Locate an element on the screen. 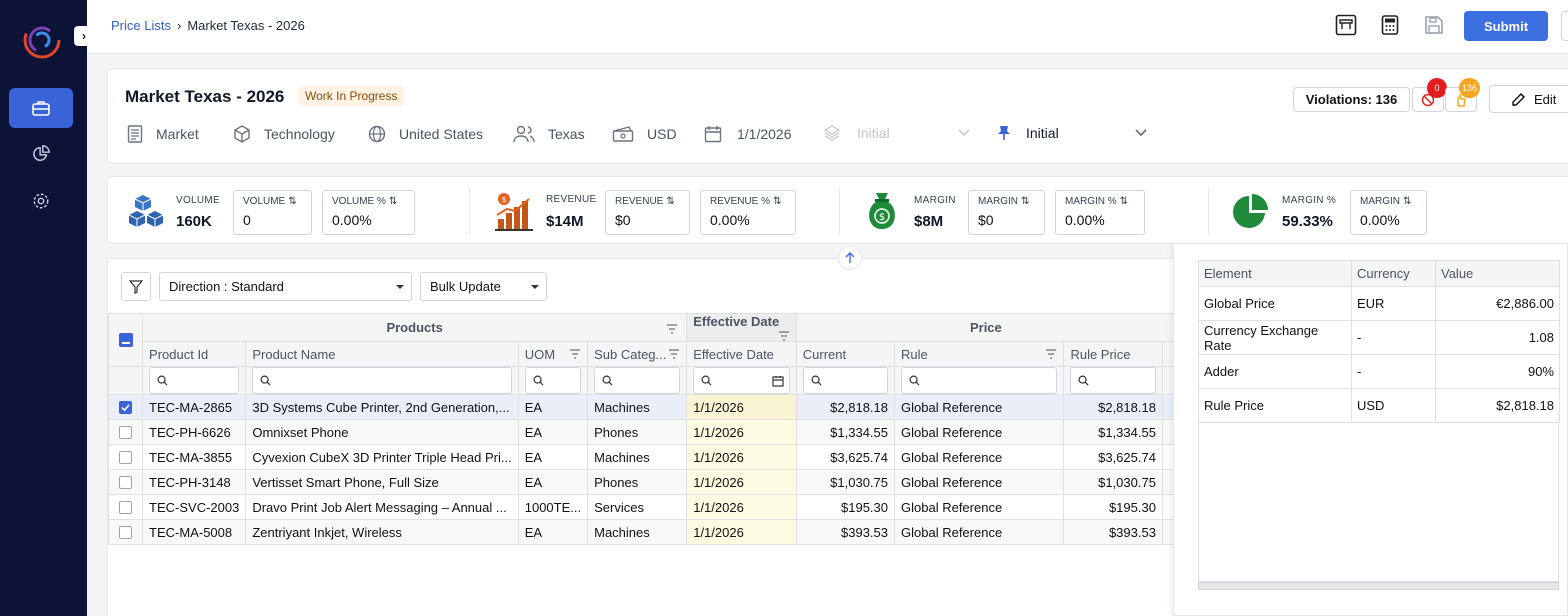 The height and width of the screenshot is (616, 1568). cell-rule-price: $1,030.75 is located at coordinates (1113, 482).